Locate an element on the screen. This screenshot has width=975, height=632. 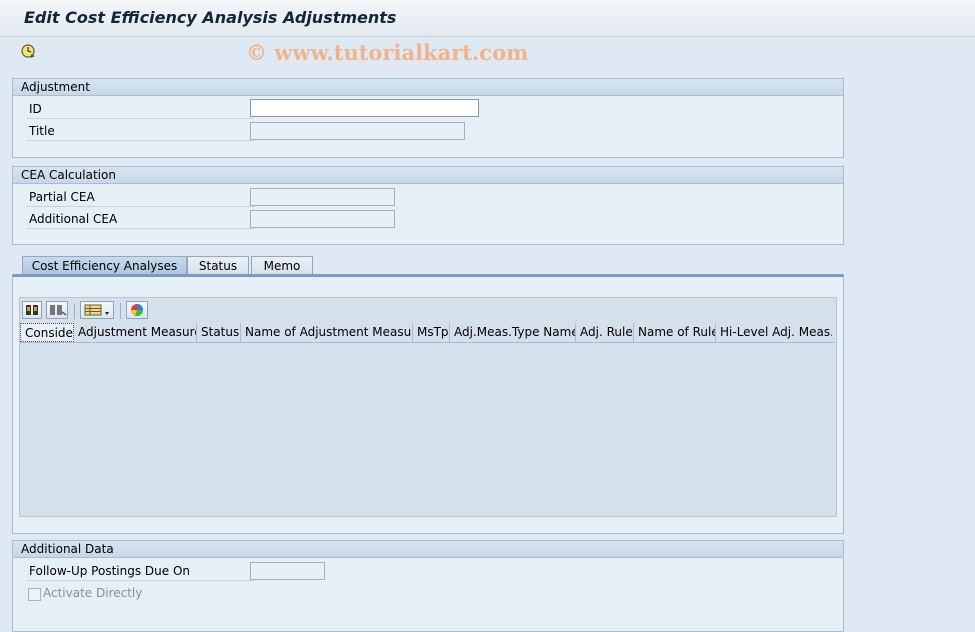
column-mstp: MsTp is located at coordinates (431, 332).